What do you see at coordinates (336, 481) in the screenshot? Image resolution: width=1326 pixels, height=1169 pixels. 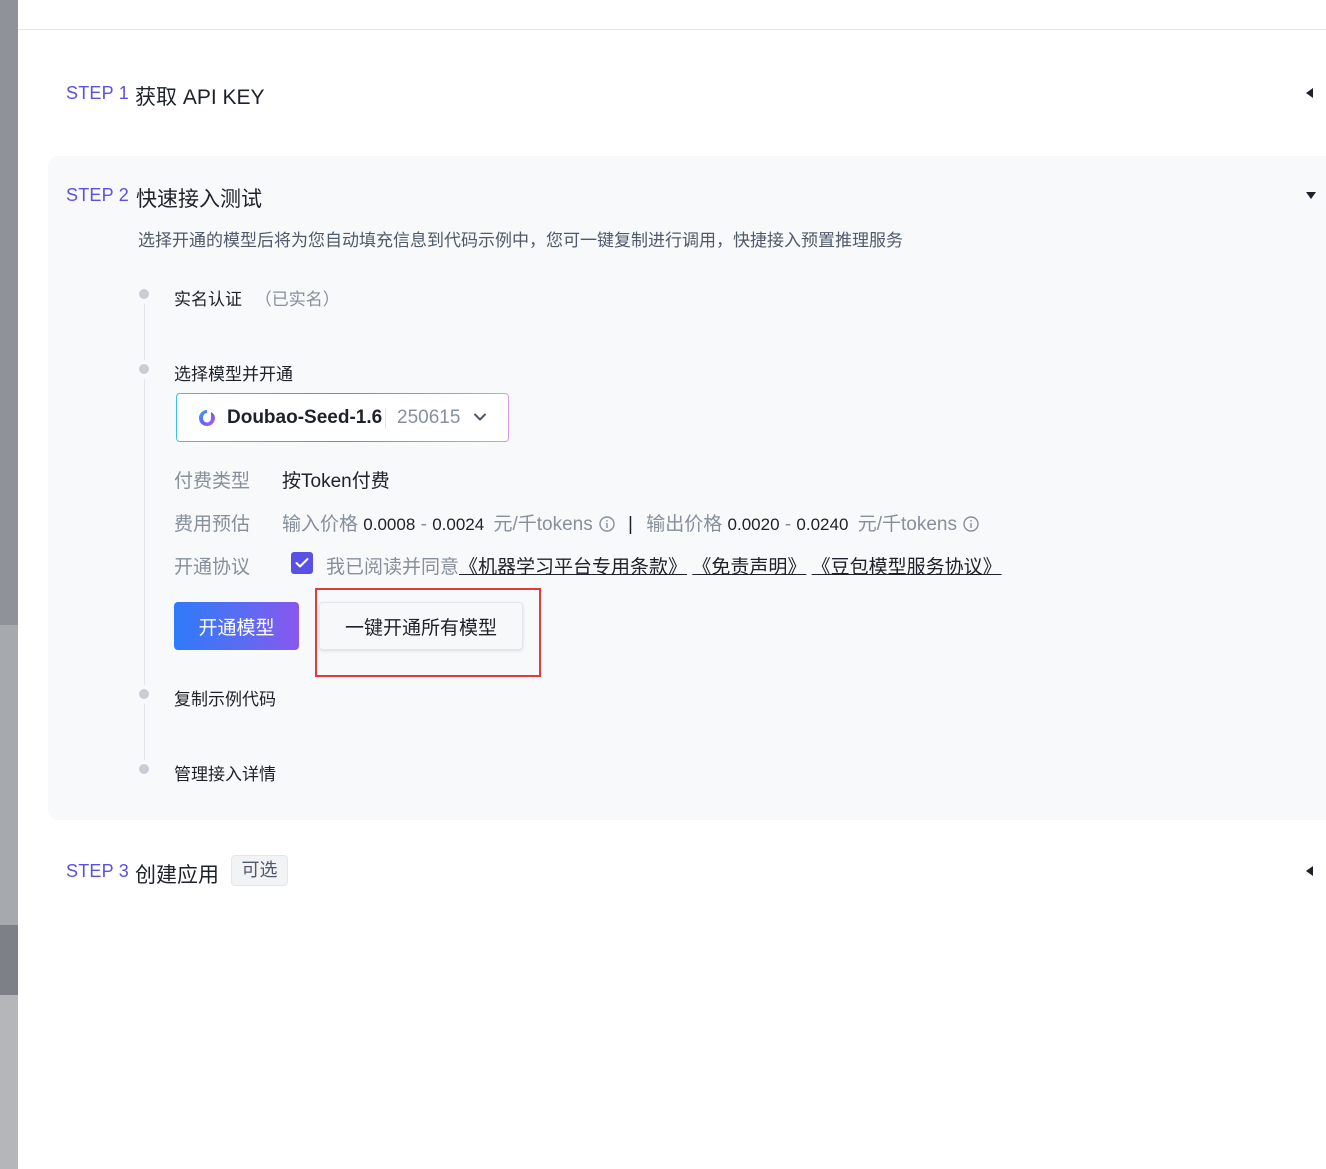 I see `billing-type-value: 按Token付费` at bounding box center [336, 481].